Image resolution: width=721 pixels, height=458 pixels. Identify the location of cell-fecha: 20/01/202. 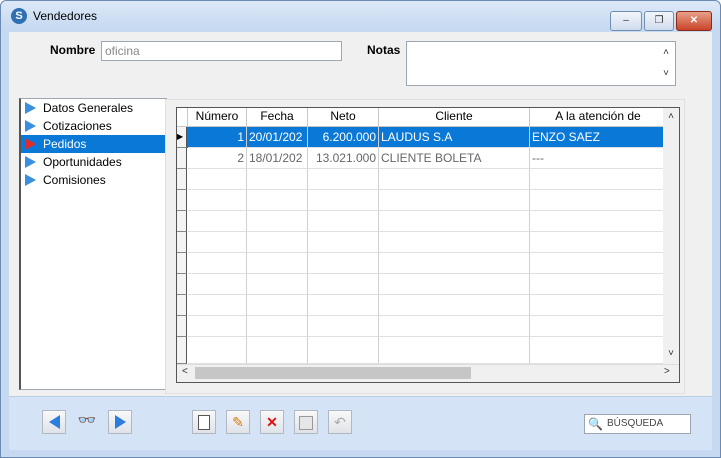
(277, 137).